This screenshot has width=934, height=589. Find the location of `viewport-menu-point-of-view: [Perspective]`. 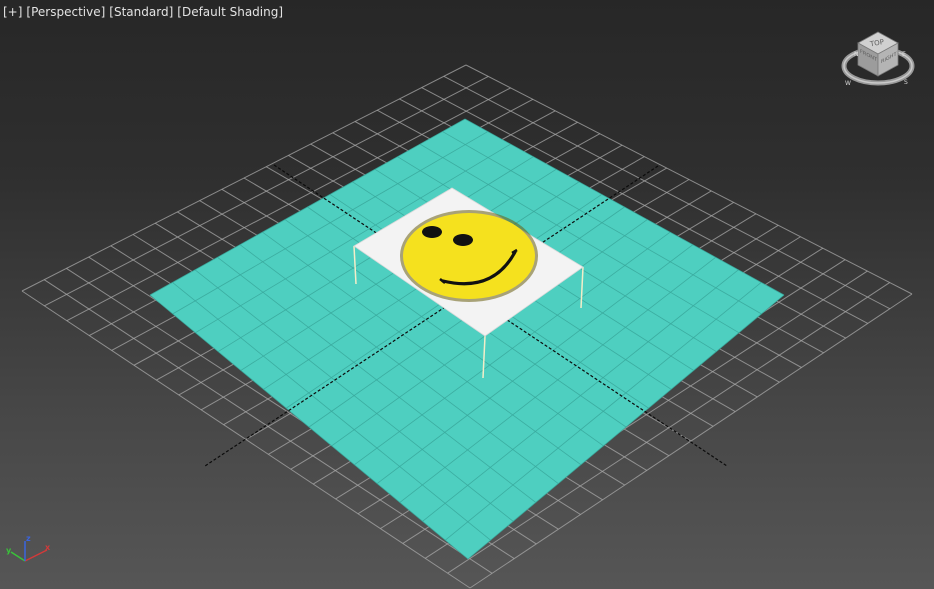

viewport-menu-point-of-view: [Perspective] is located at coordinates (65, 12).